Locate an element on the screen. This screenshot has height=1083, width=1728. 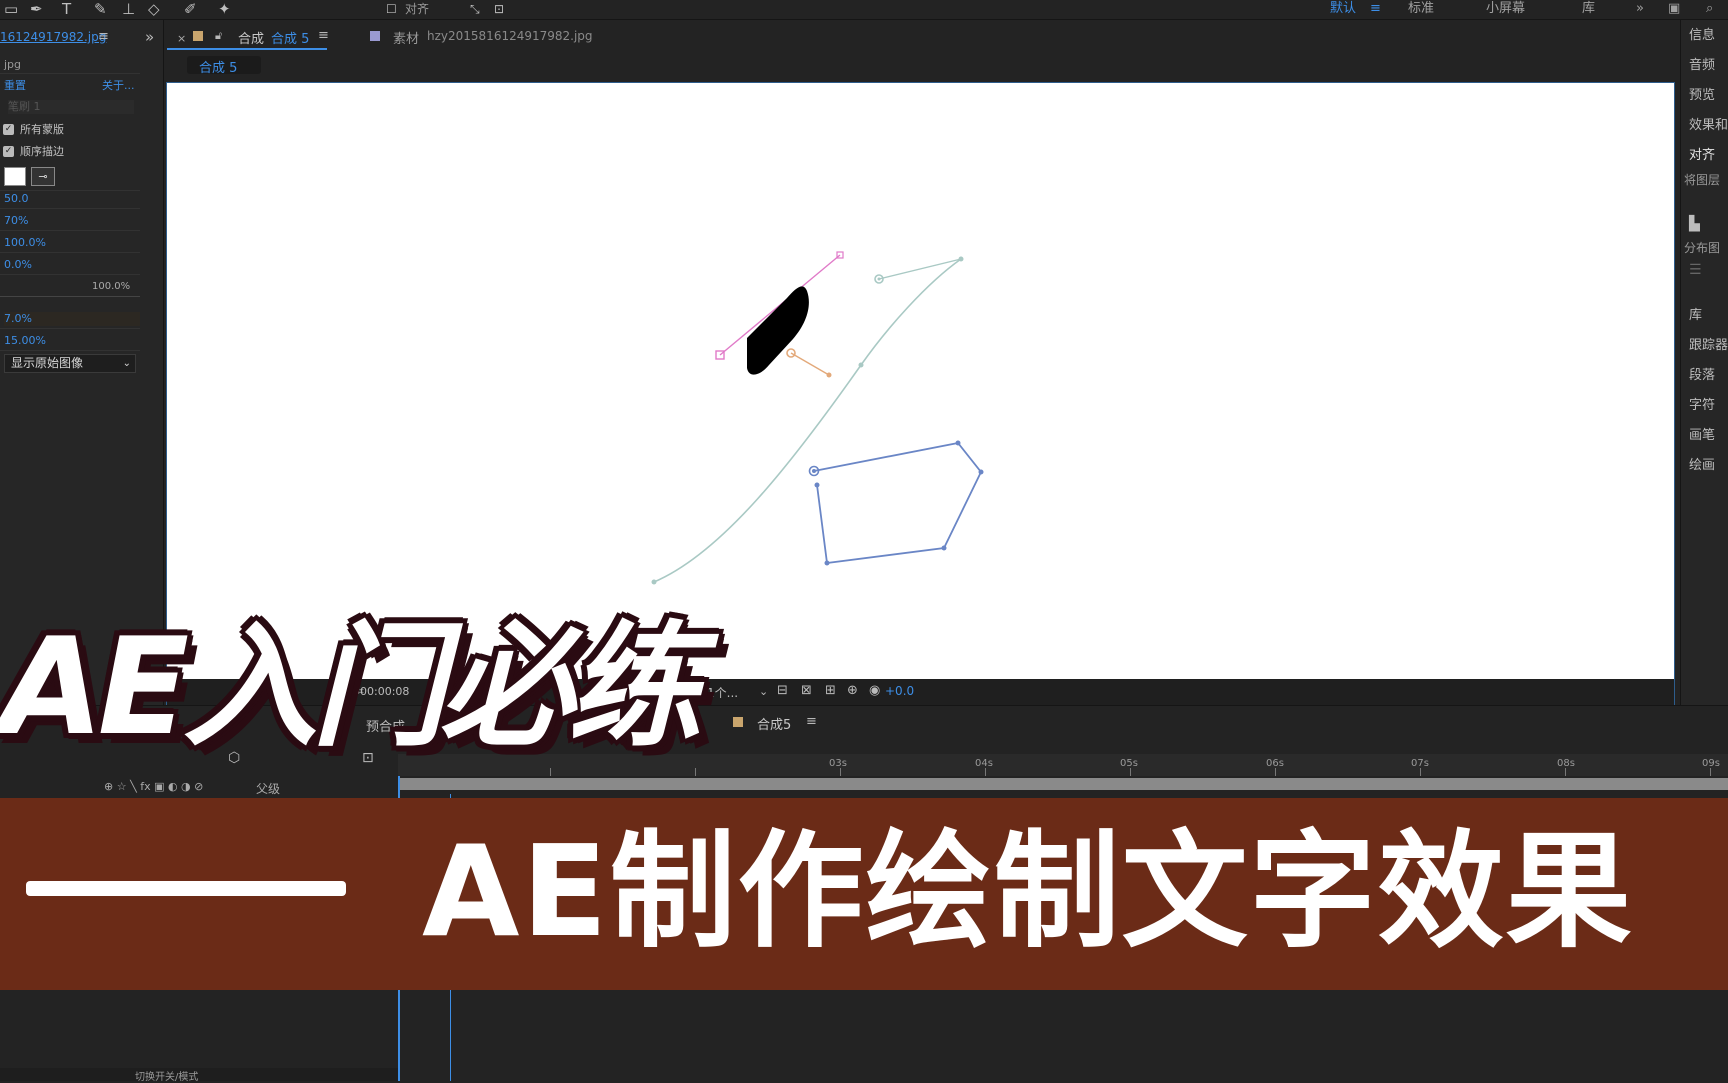
align-left-icon: ▙ is located at coordinates (1694, 224).